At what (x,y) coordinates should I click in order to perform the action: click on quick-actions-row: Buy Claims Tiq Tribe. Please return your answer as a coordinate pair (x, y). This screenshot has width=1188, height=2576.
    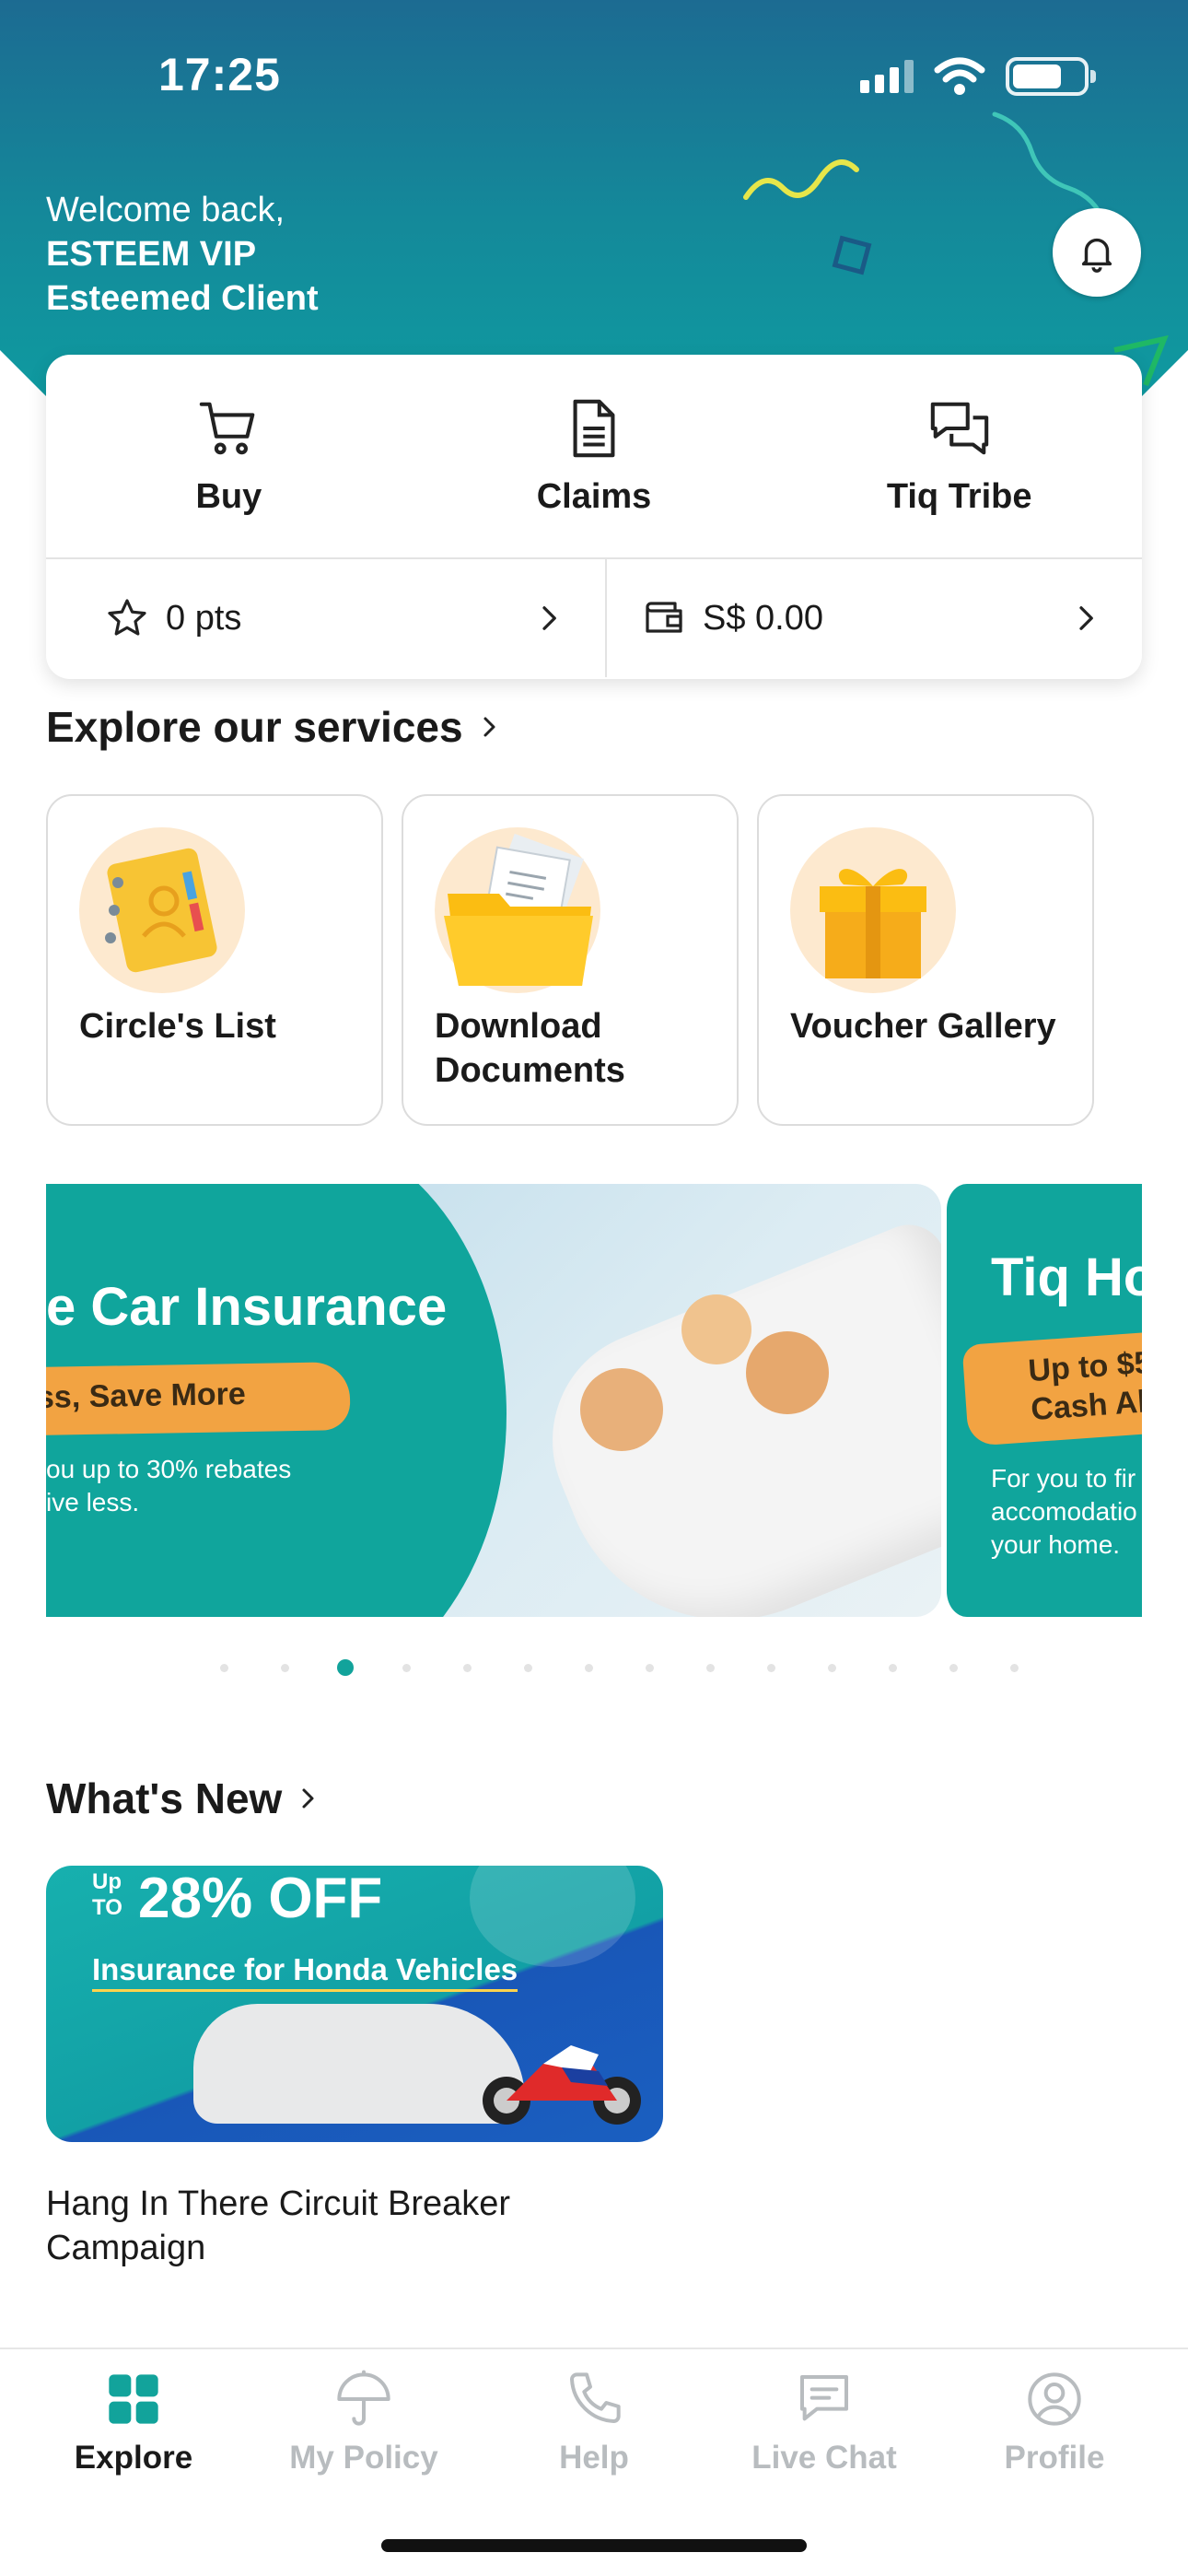
    Looking at the image, I should click on (594, 457).